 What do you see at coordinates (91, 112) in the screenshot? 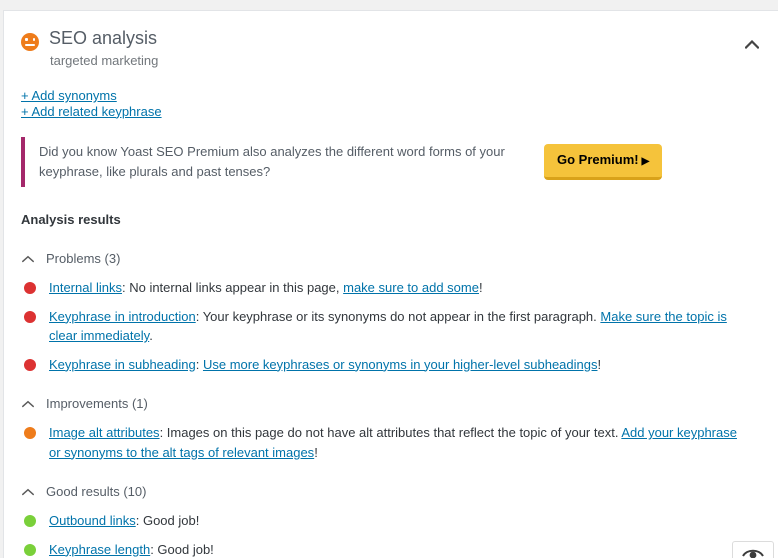
I see `add-related-keyphrase-link: + Add related keyphrase` at bounding box center [91, 112].